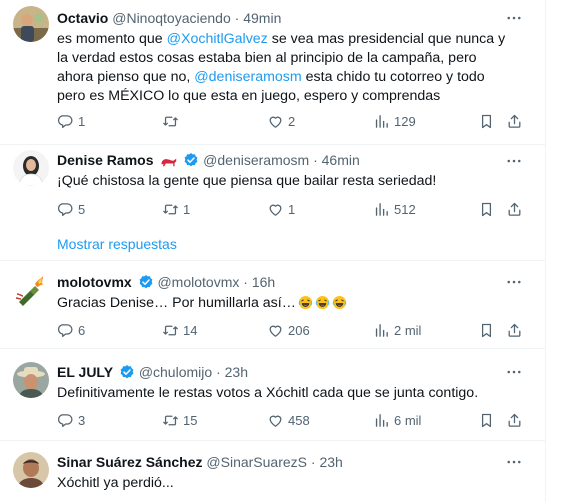 This screenshot has height=502, width=561. I want to click on reply-button: 1, so click(71, 121).